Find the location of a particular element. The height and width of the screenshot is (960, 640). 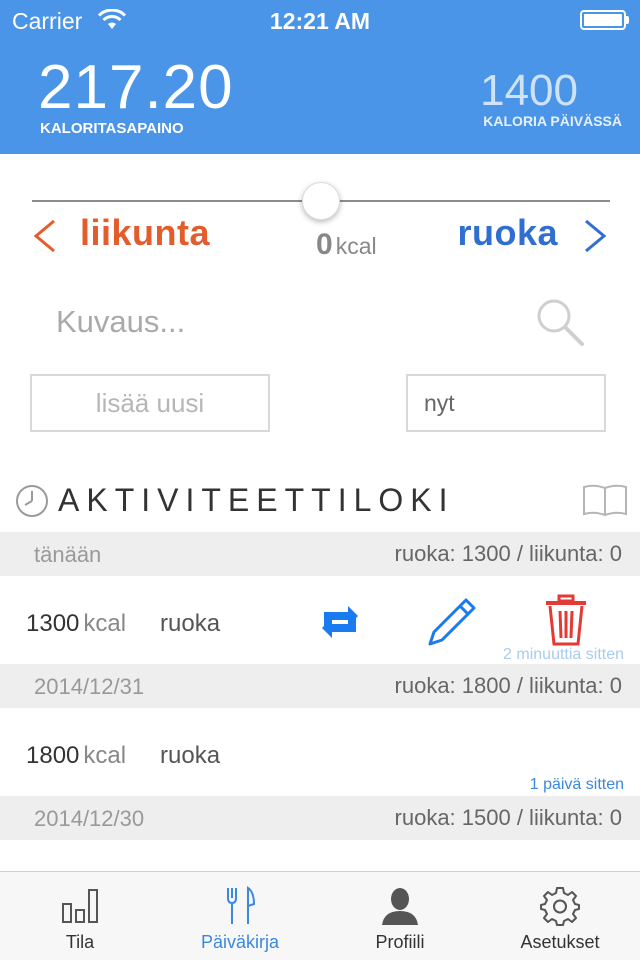

entry-time: 2 minuuttia sitten is located at coordinates (563, 654).